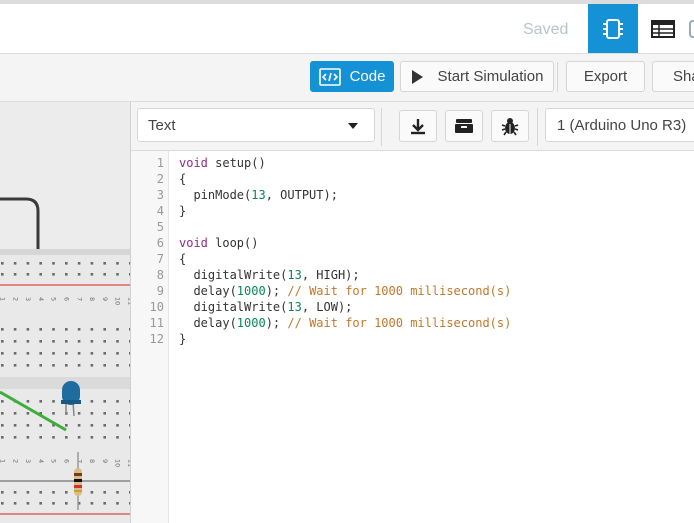  Describe the element at coordinates (67, 299) in the screenshot. I see `column-number: 6` at that location.